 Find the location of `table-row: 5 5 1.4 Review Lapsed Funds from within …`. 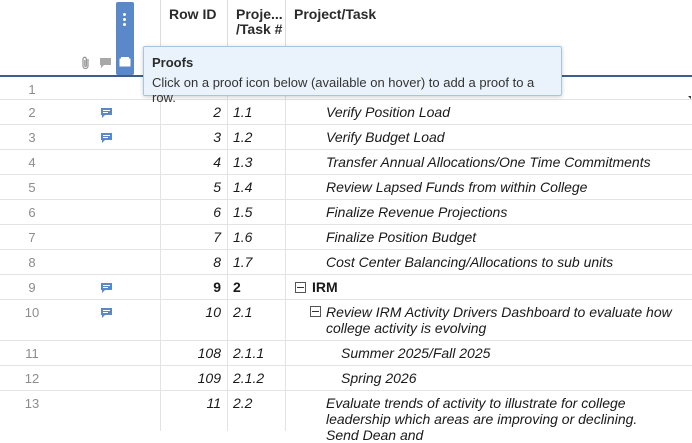

table-row: 5 5 1.4 Review Lapsed Funds from within … is located at coordinates (346, 187).